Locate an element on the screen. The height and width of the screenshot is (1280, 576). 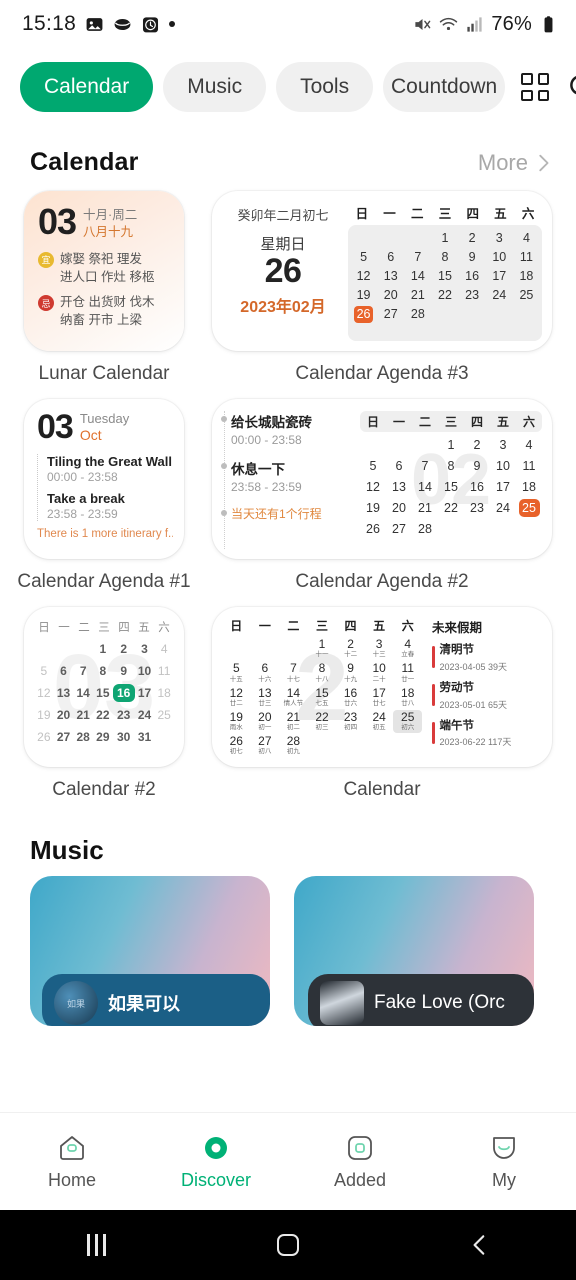
calendar-more-link: More is located at coordinates (516, 163).